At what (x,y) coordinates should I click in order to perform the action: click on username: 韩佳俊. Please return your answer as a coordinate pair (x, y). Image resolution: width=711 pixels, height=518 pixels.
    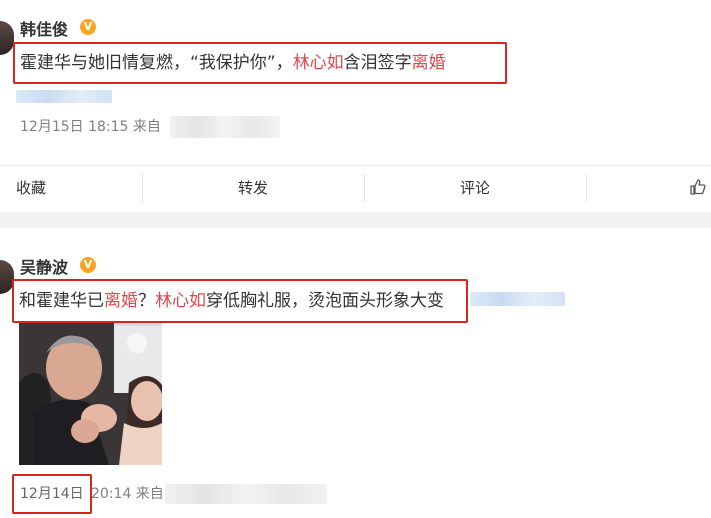
    Looking at the image, I should click on (44, 30).